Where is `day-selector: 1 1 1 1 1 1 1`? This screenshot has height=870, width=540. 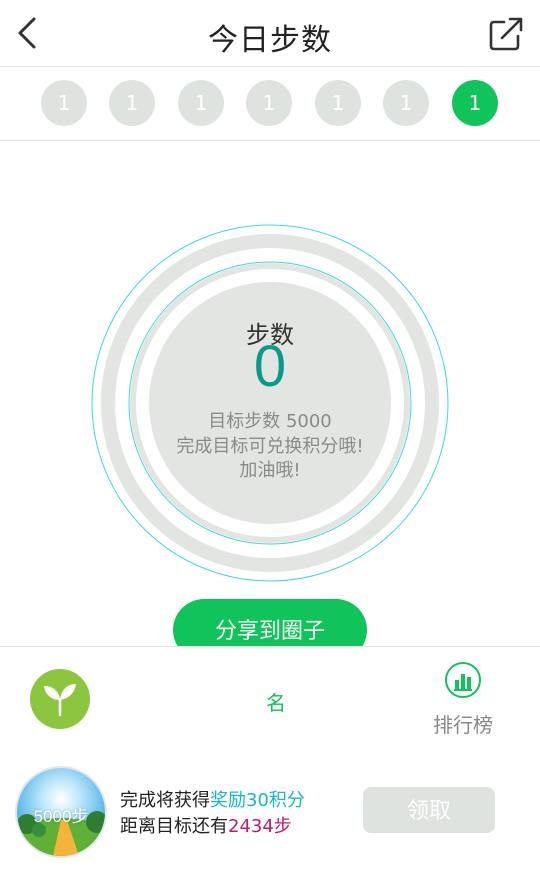
day-selector: 1 1 1 1 1 1 1 is located at coordinates (270, 103).